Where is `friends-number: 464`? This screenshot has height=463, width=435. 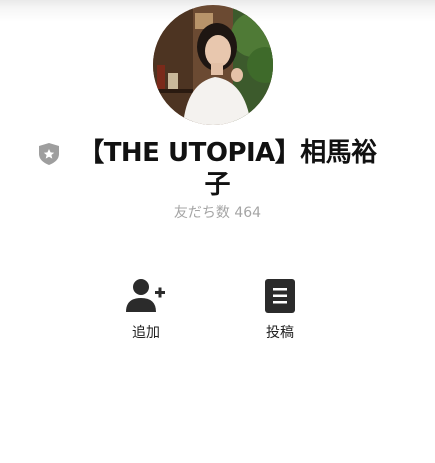 friends-number: 464 is located at coordinates (248, 213).